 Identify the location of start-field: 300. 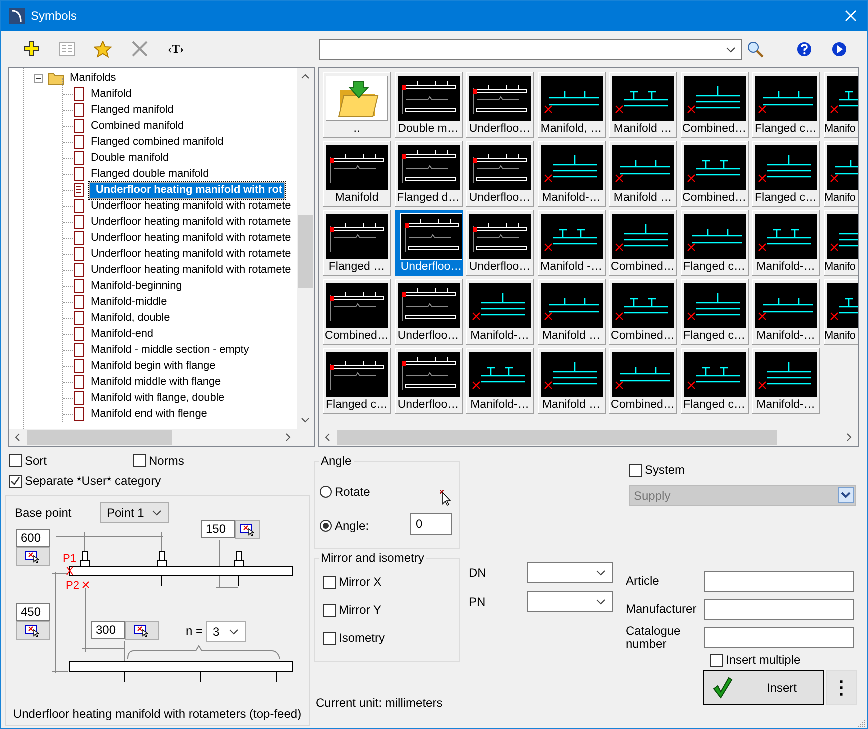
(108, 630).